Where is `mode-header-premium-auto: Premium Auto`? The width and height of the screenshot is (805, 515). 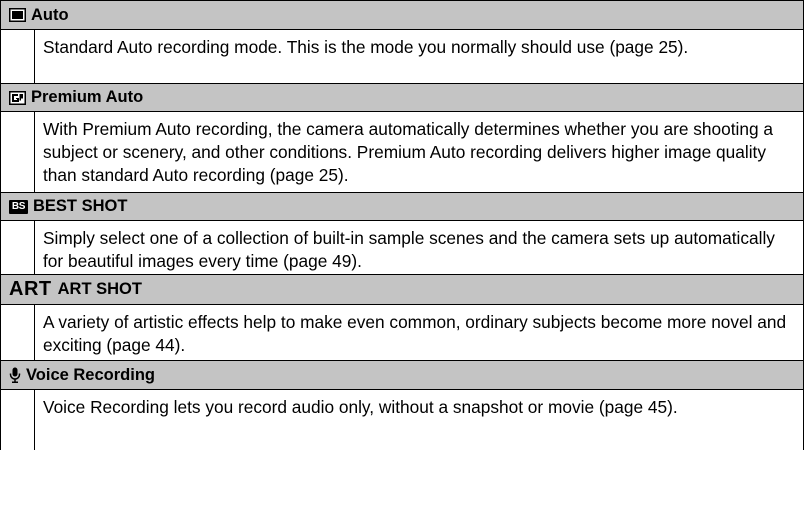 mode-header-premium-auto: Premium Auto is located at coordinates (402, 98).